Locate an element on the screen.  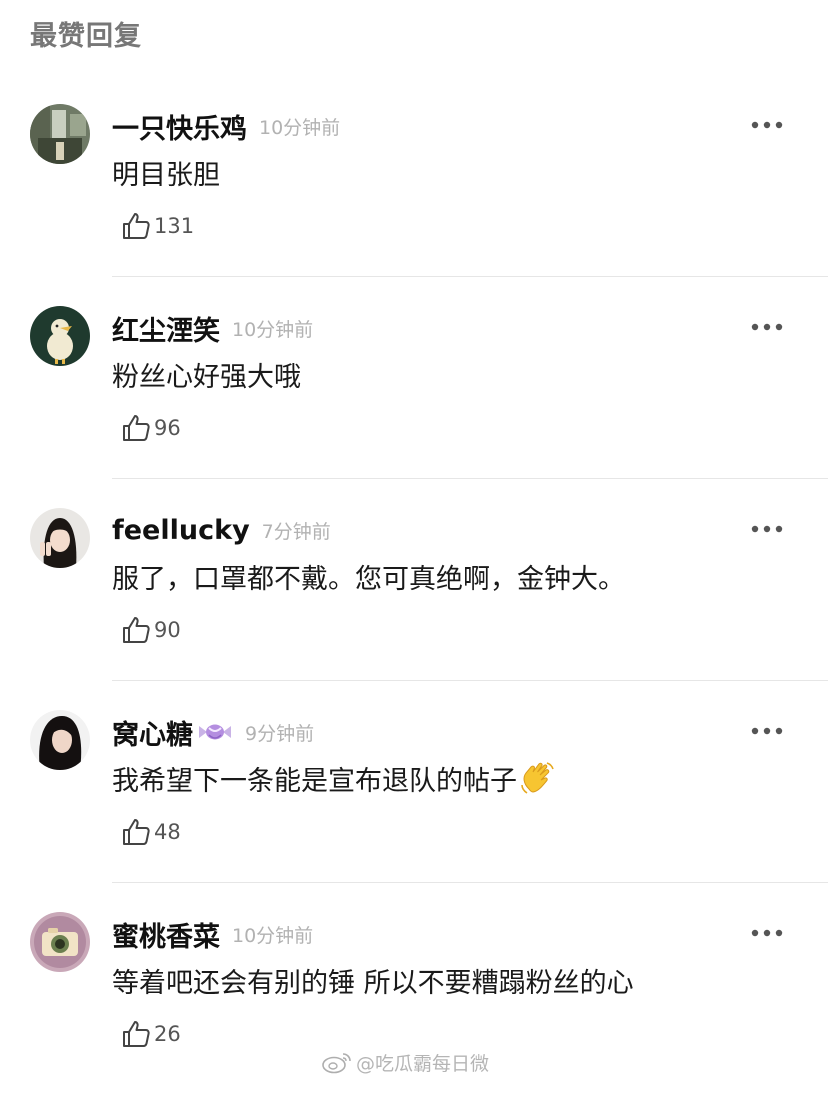
avatar-camera-lens-icon is located at coordinates (60, 942).